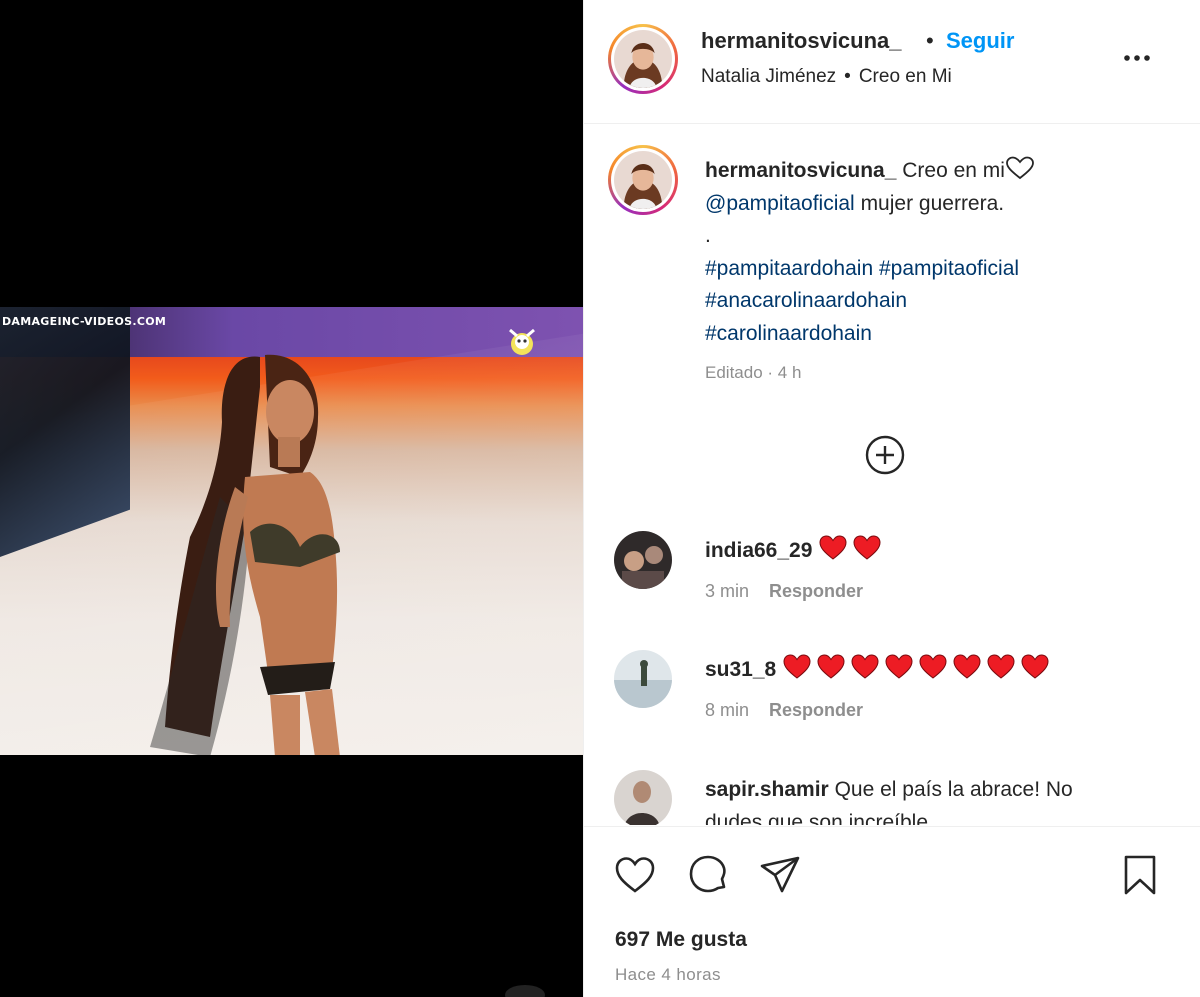 The height and width of the screenshot is (997, 1200). I want to click on comment-meta: 8 min Responder, so click(784, 710).